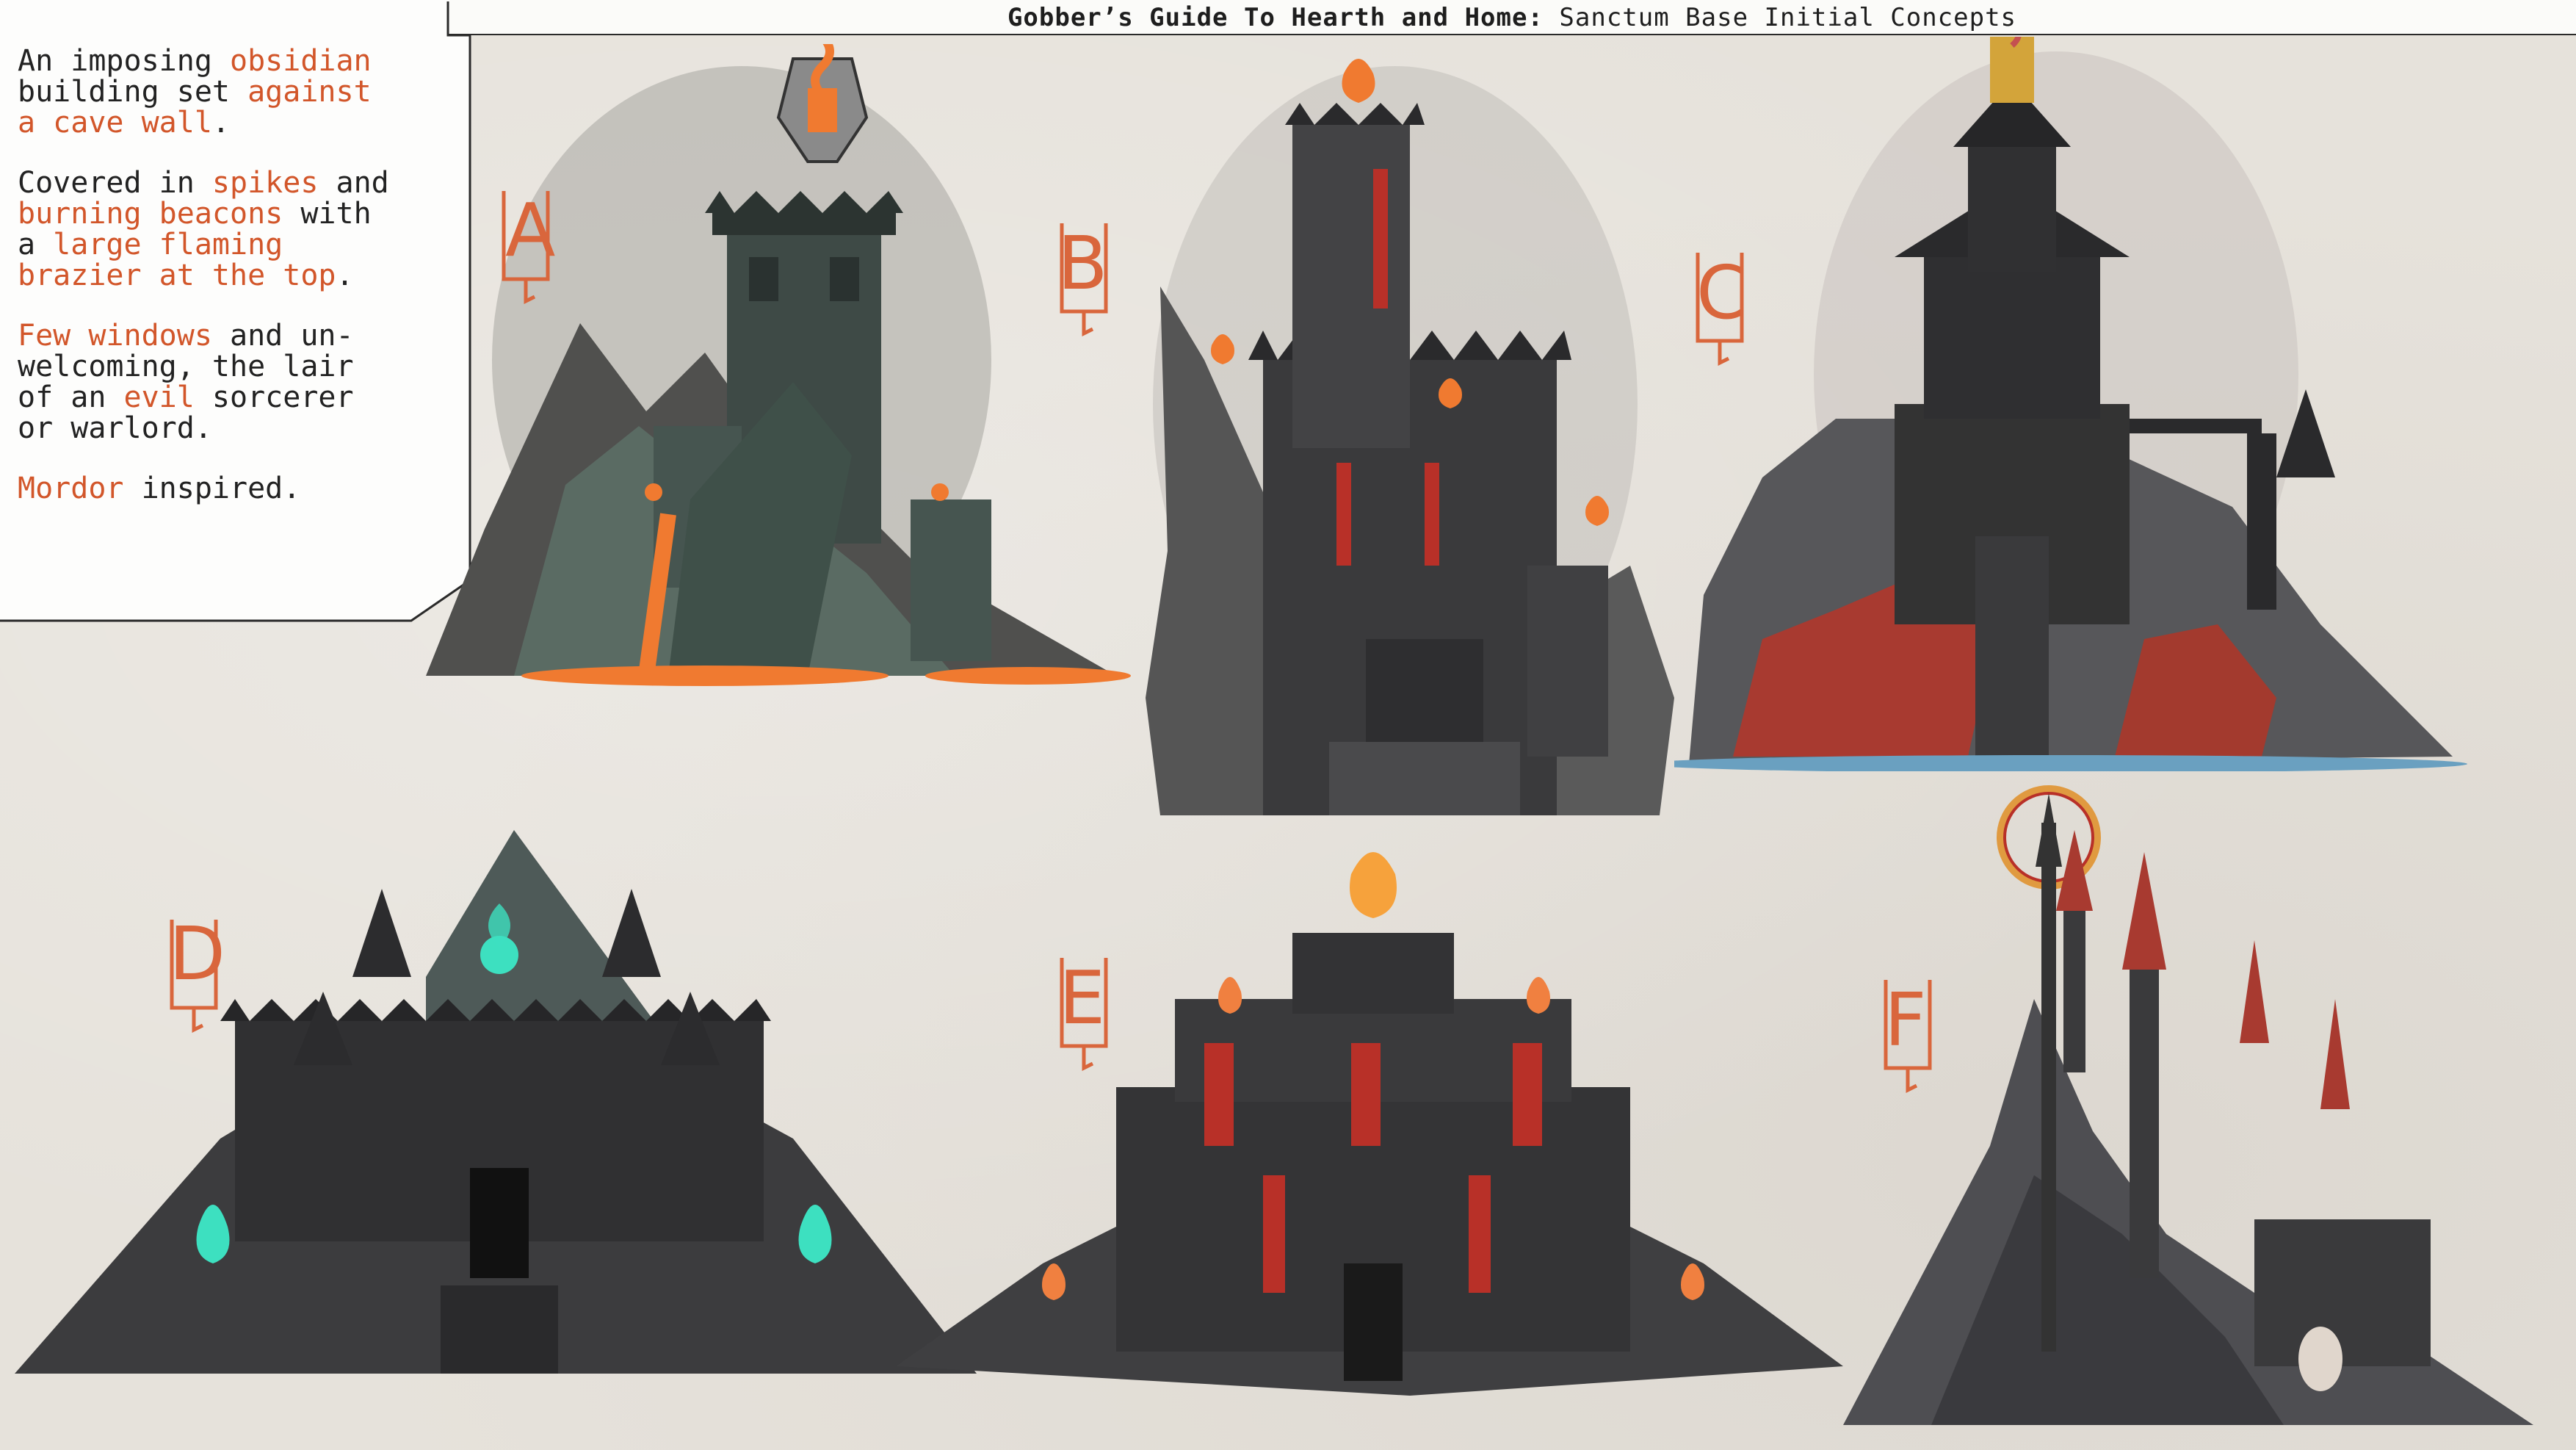 The width and height of the screenshot is (2576, 1450). What do you see at coordinates (2188, 1105) in the screenshot?
I see `concept-f-illustration` at bounding box center [2188, 1105].